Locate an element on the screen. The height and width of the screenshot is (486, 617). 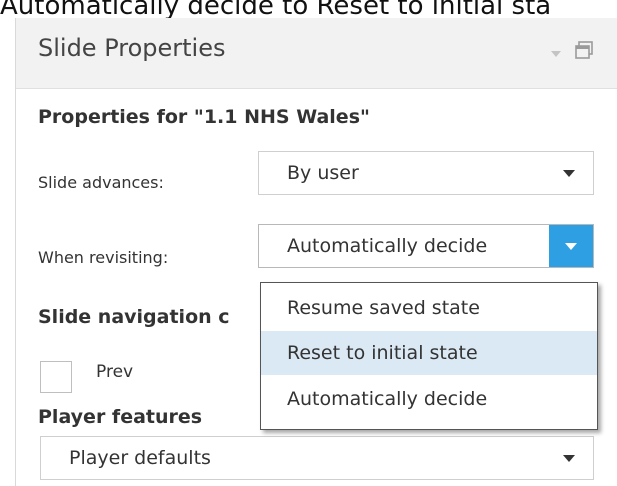
slide-navigation-heading: Slide navigation c is located at coordinates (134, 317).